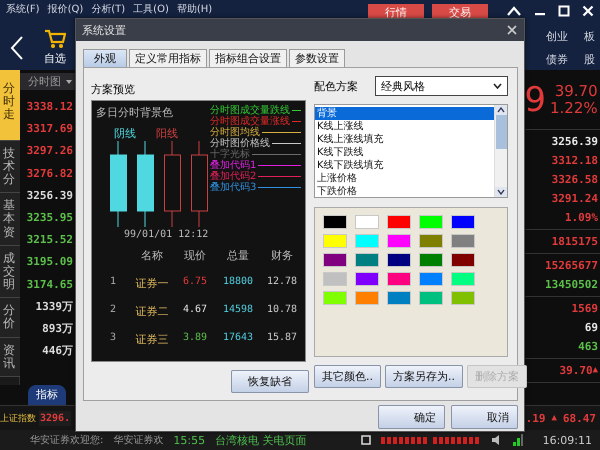  Describe the element at coordinates (574, 142) in the screenshot. I see `quote-value: 3256.39` at that location.